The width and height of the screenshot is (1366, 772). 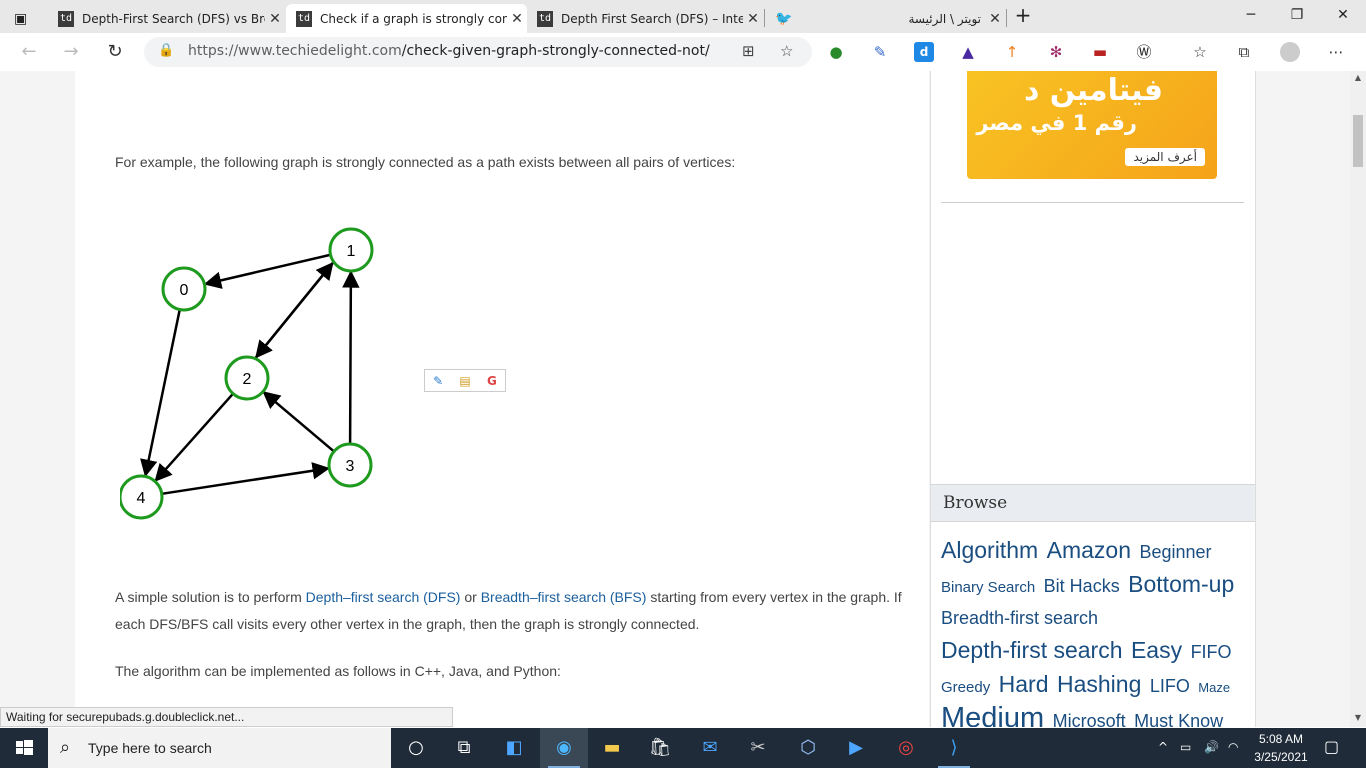 What do you see at coordinates (710, 748) in the screenshot?
I see `mail-icon: ✉` at bounding box center [710, 748].